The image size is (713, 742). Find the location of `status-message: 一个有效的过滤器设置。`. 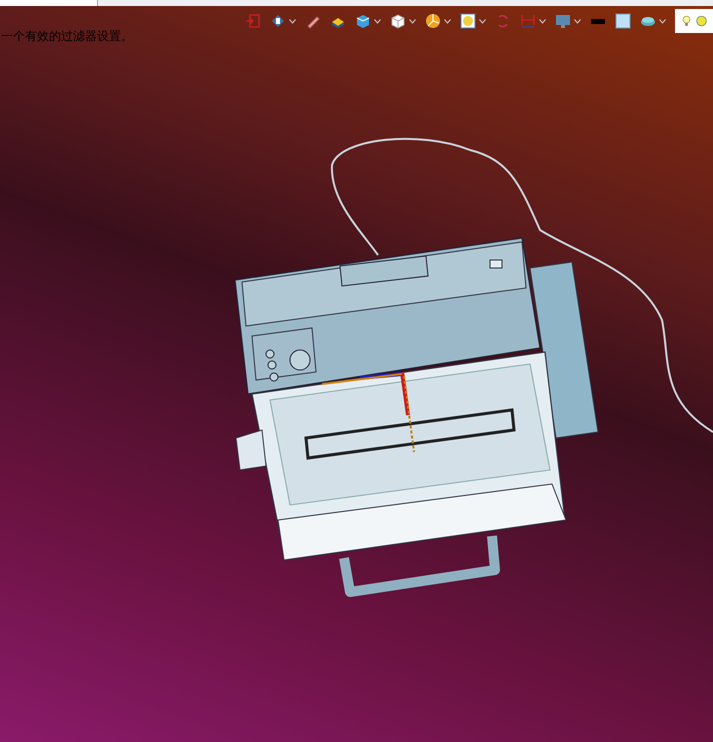

status-message: 一个有效的过滤器设置。 is located at coordinates (66, 36).